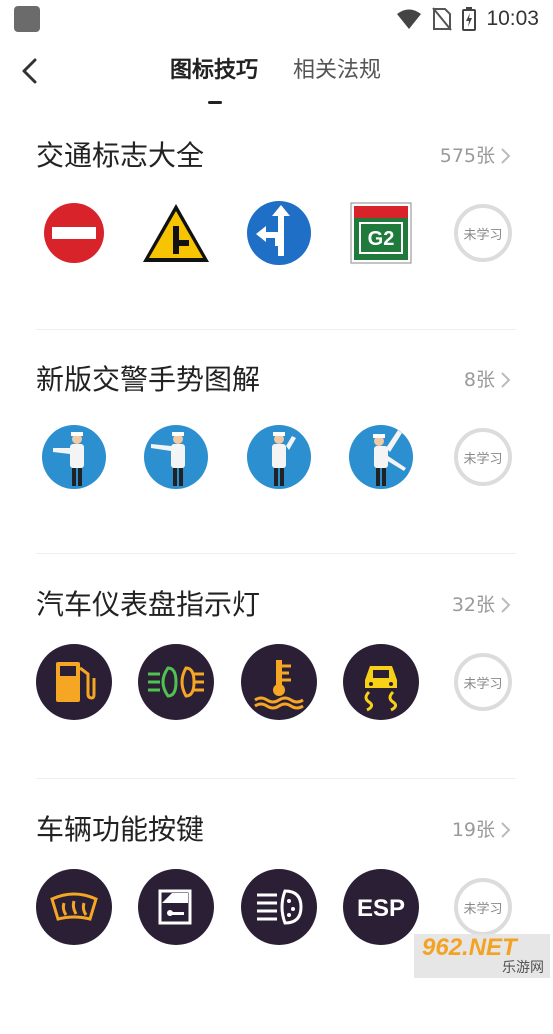 The image size is (553, 1034). I want to click on status-indicators: 10:03, so click(467, 19).